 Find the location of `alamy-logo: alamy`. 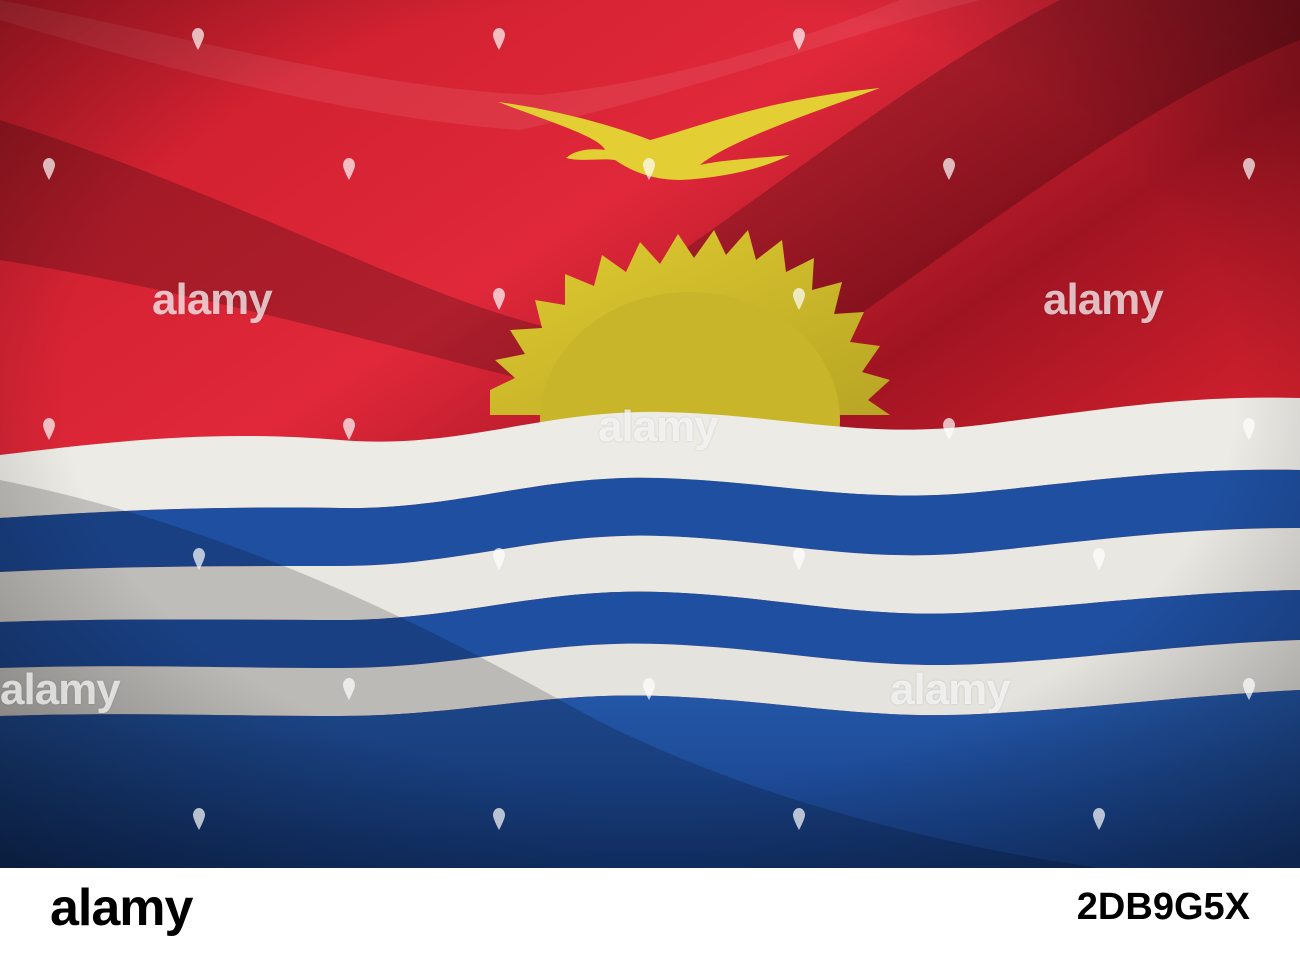

alamy-logo: alamy is located at coordinates (121, 908).